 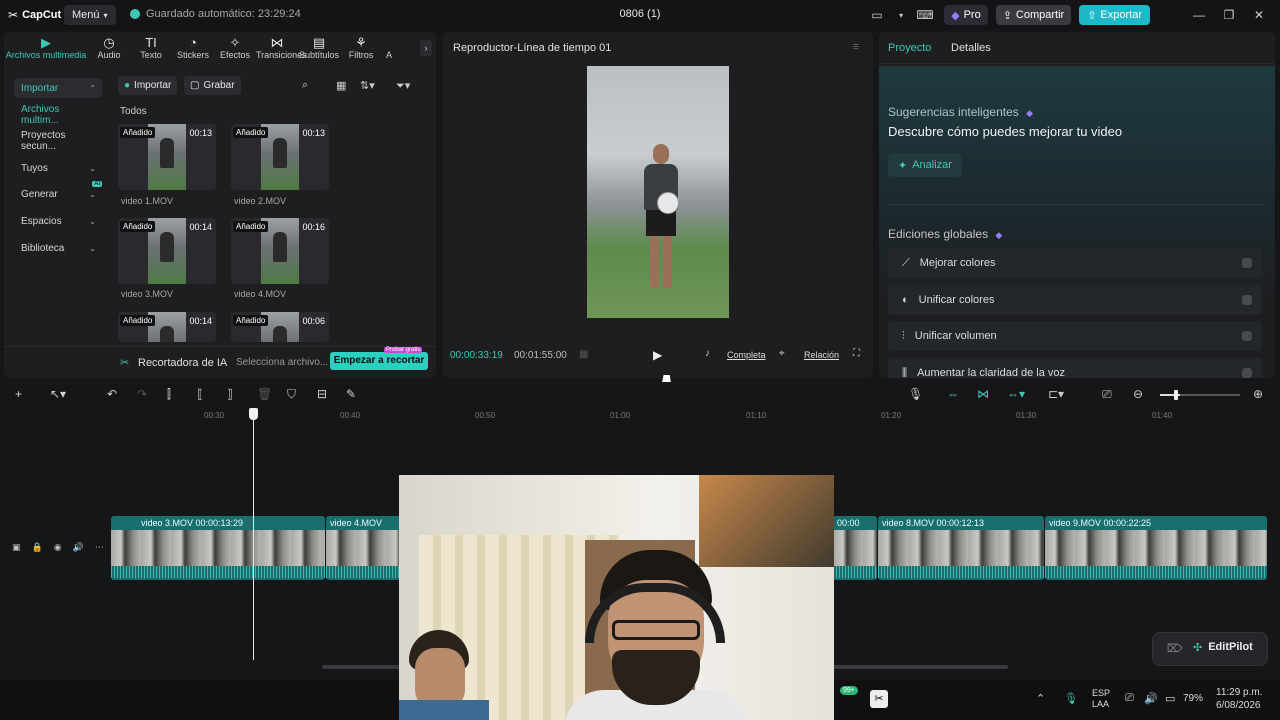 What do you see at coordinates (379, 361) in the screenshot?
I see `start-cut-button: Empezar a recortar` at bounding box center [379, 361].